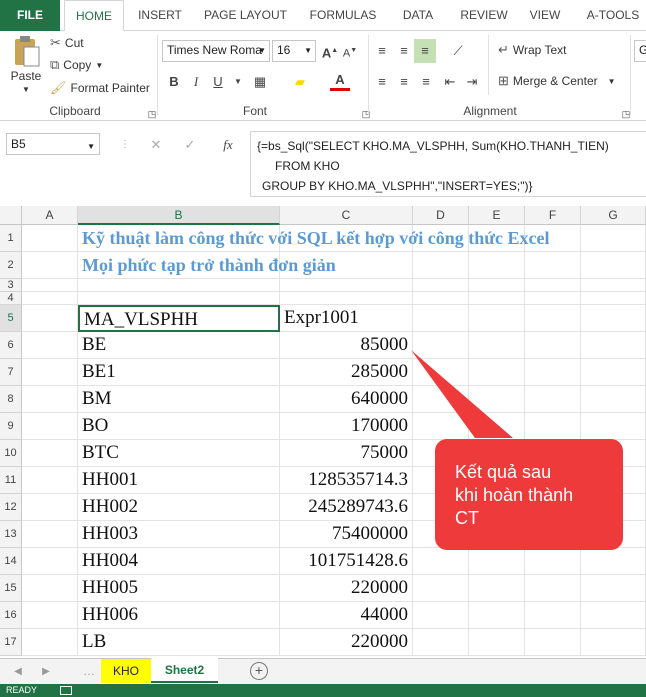  Describe the element at coordinates (11, 265) in the screenshot. I see `row-header: 2` at that location.